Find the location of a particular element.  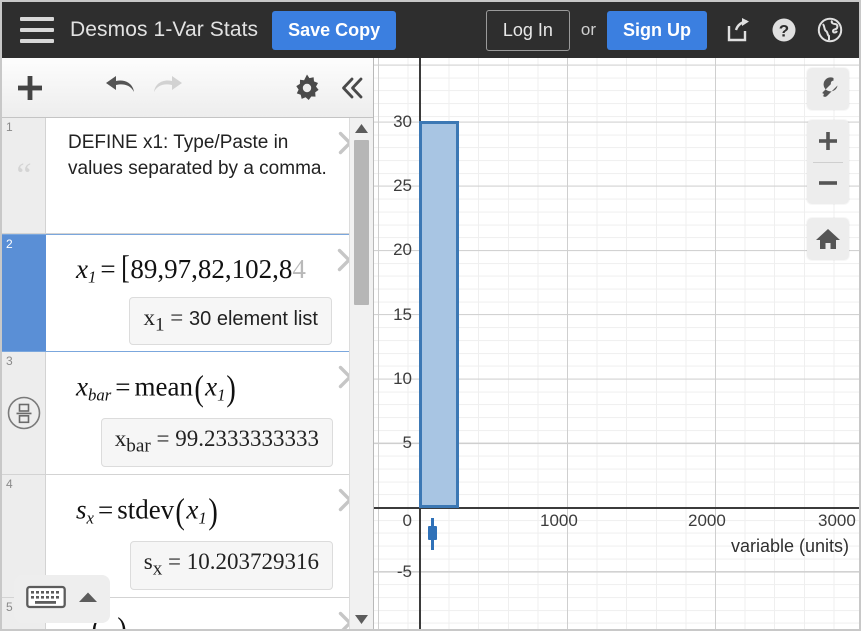

row-number: 2 is located at coordinates (9, 244).